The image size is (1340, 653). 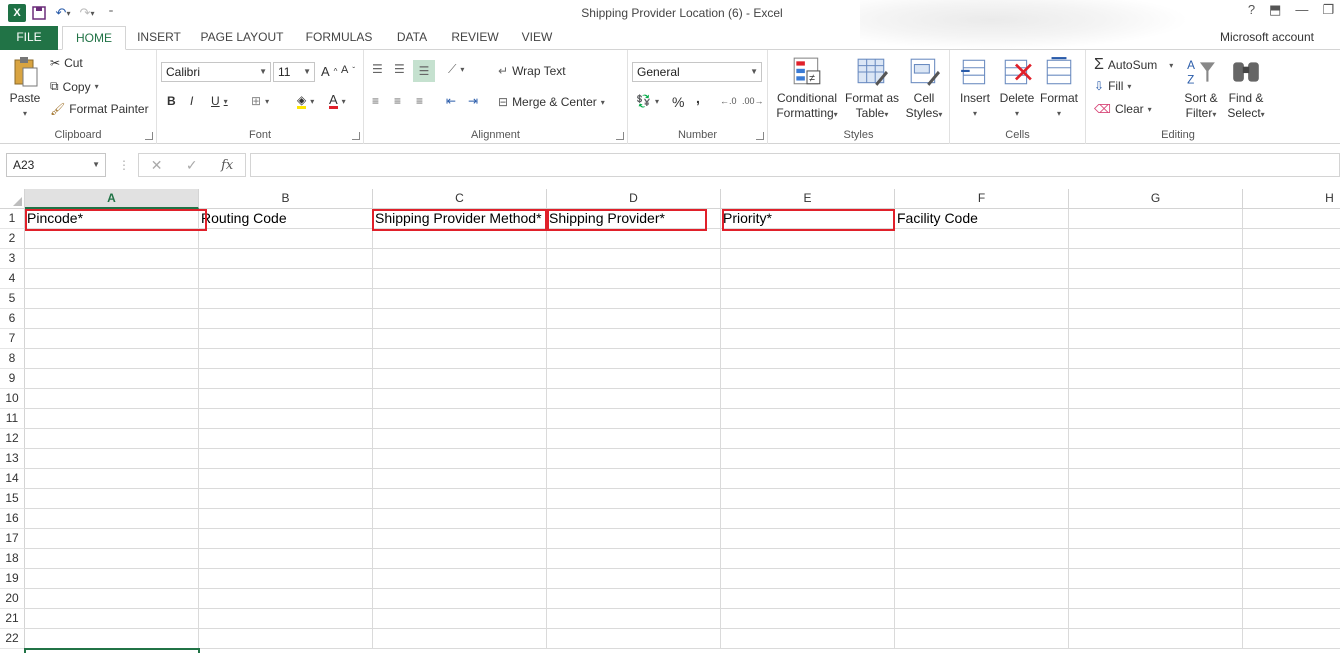 What do you see at coordinates (634, 199) in the screenshot?
I see `column-header-d: D` at bounding box center [634, 199].